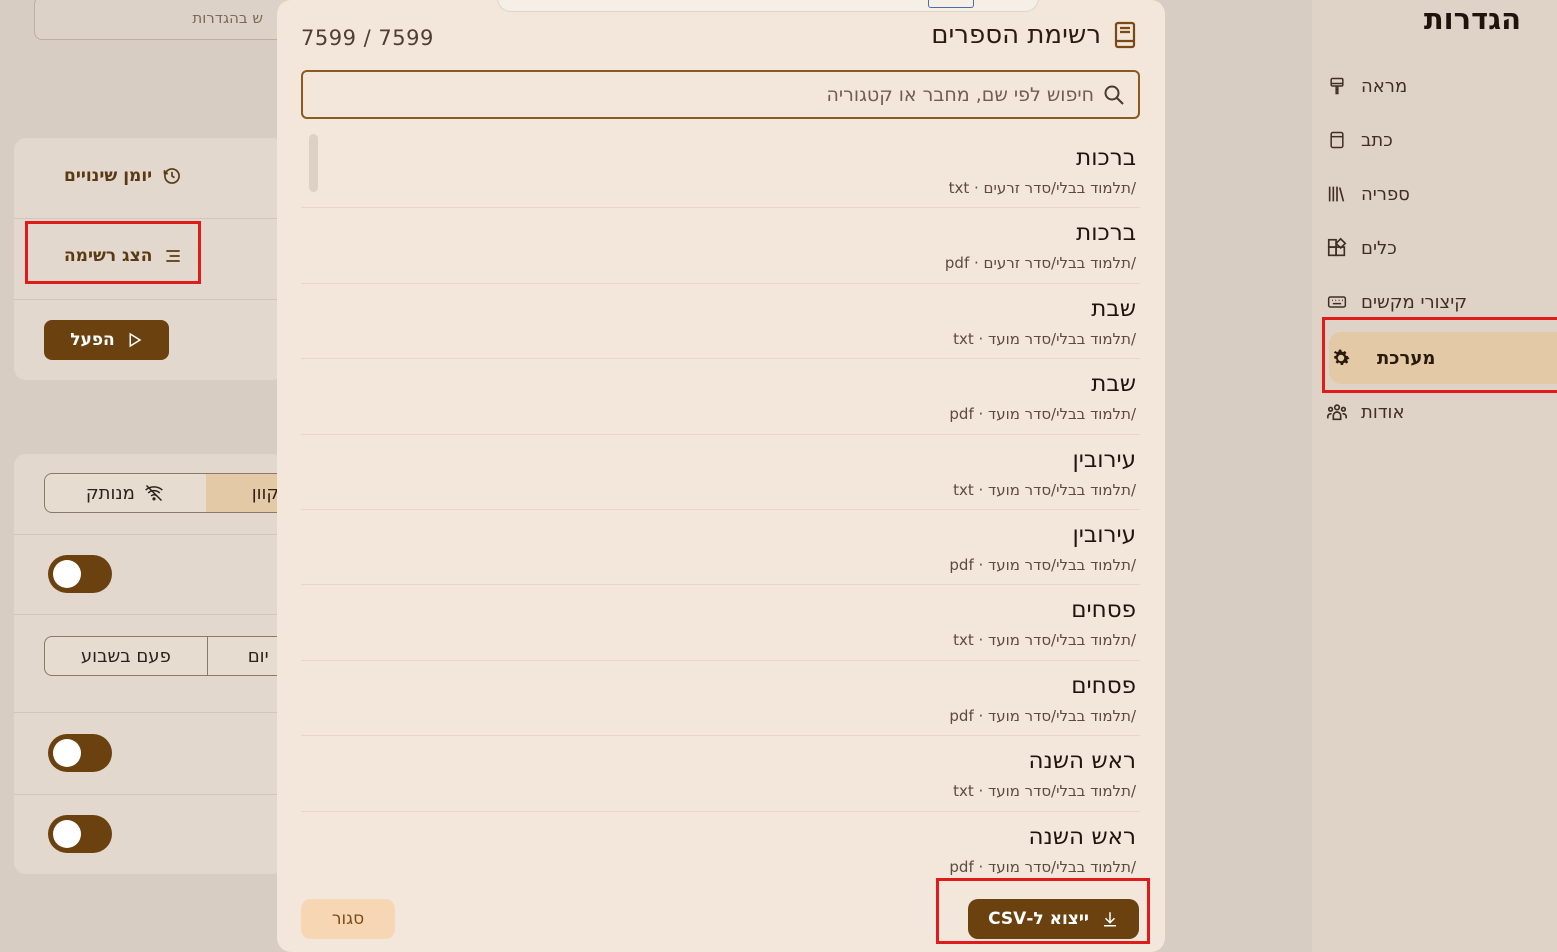 The width and height of the screenshot is (1557, 952). I want to click on settings-search-input: ש בהגדרות, so click(164, 20).